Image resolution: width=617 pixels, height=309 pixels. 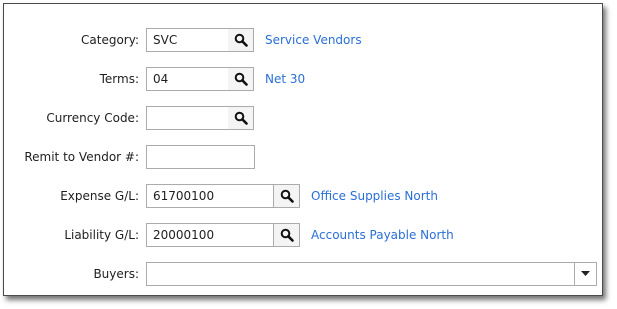 What do you see at coordinates (189, 79) in the screenshot?
I see `terms-input: 04` at bounding box center [189, 79].